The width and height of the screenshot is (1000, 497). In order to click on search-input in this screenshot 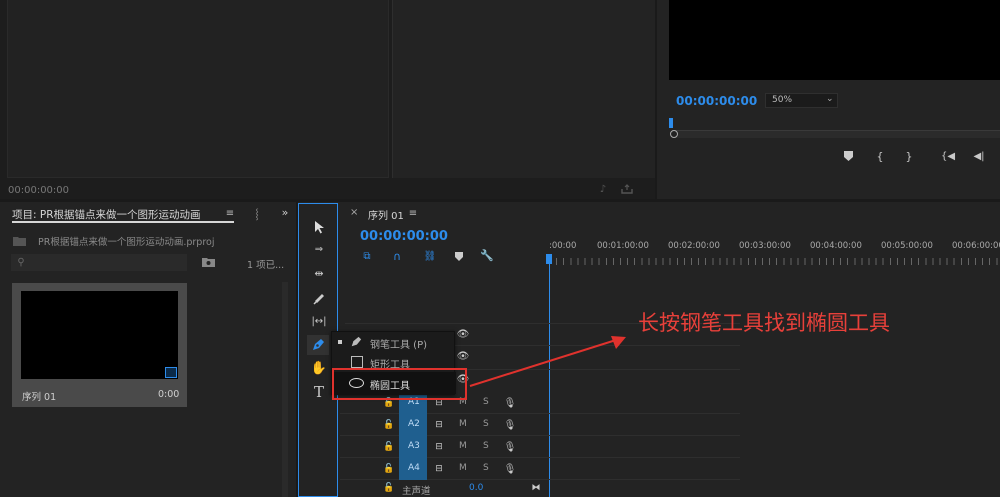, I will do `click(99, 262)`.